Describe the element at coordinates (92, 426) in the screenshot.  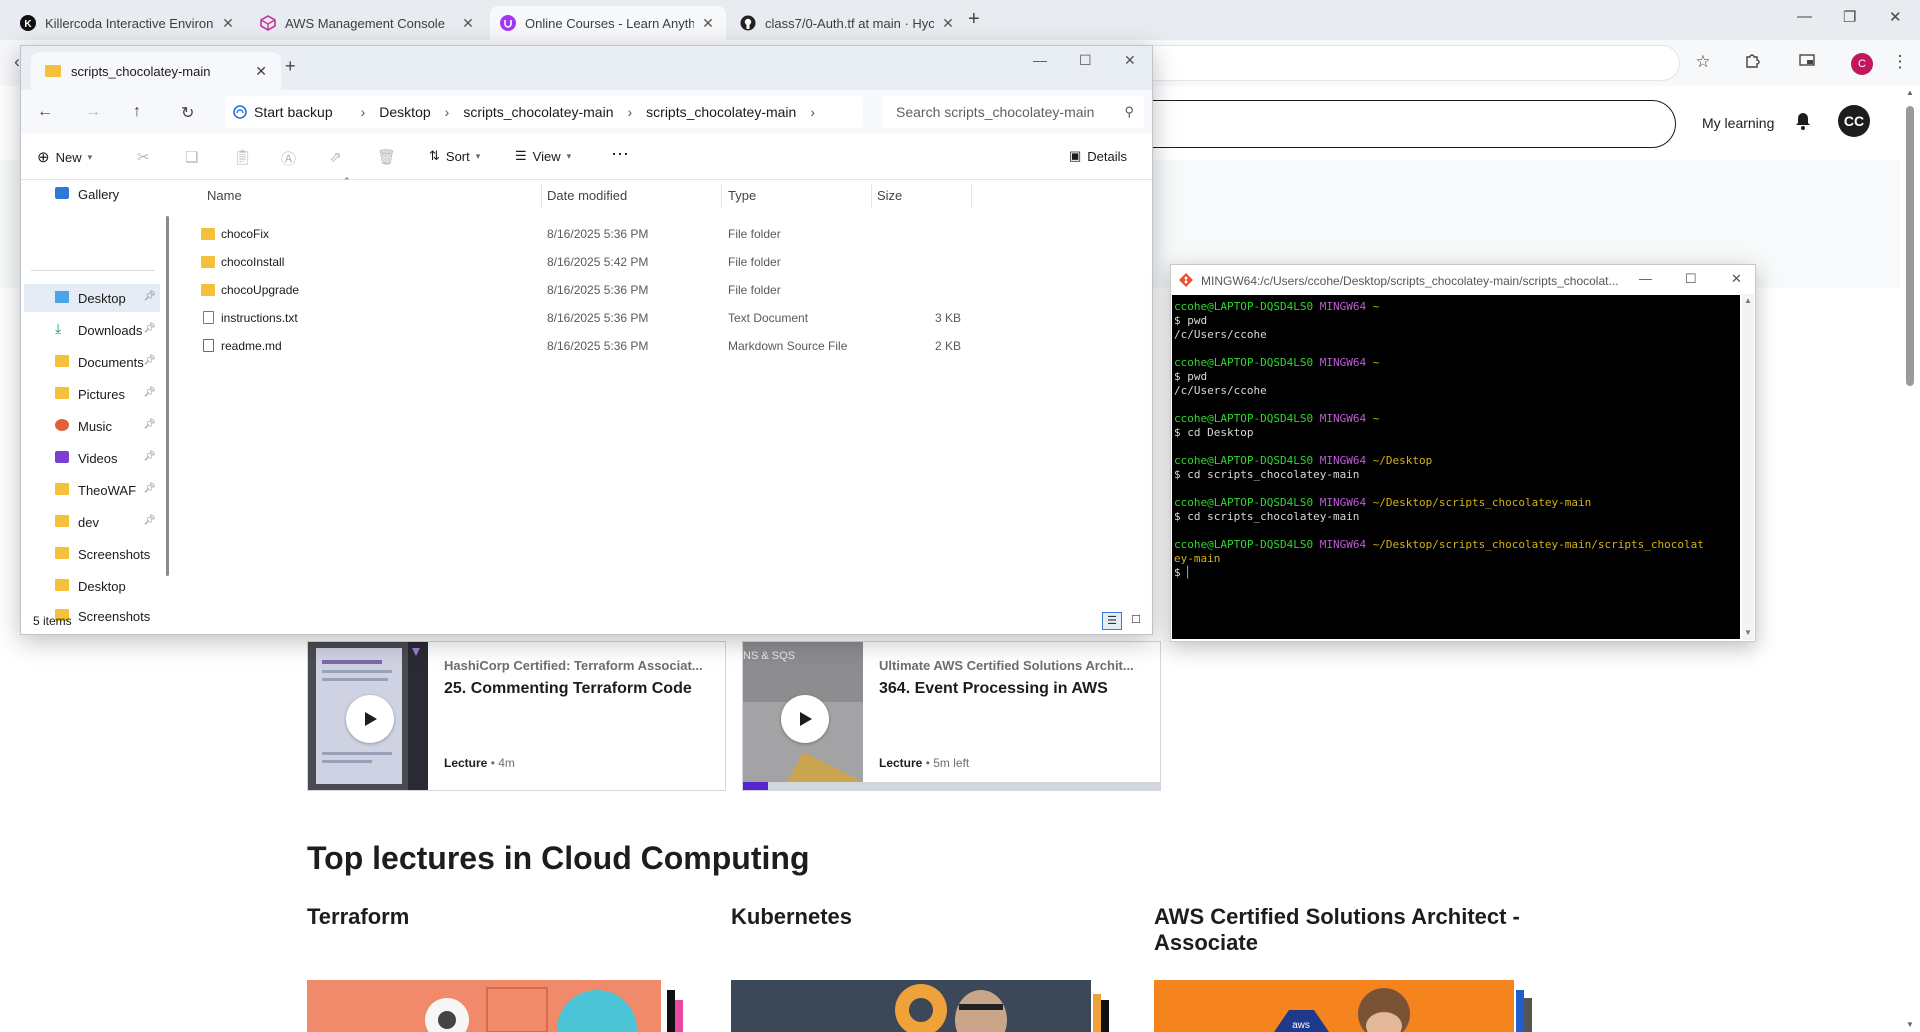
I see `nav-item-music: Music 📌︎` at that location.